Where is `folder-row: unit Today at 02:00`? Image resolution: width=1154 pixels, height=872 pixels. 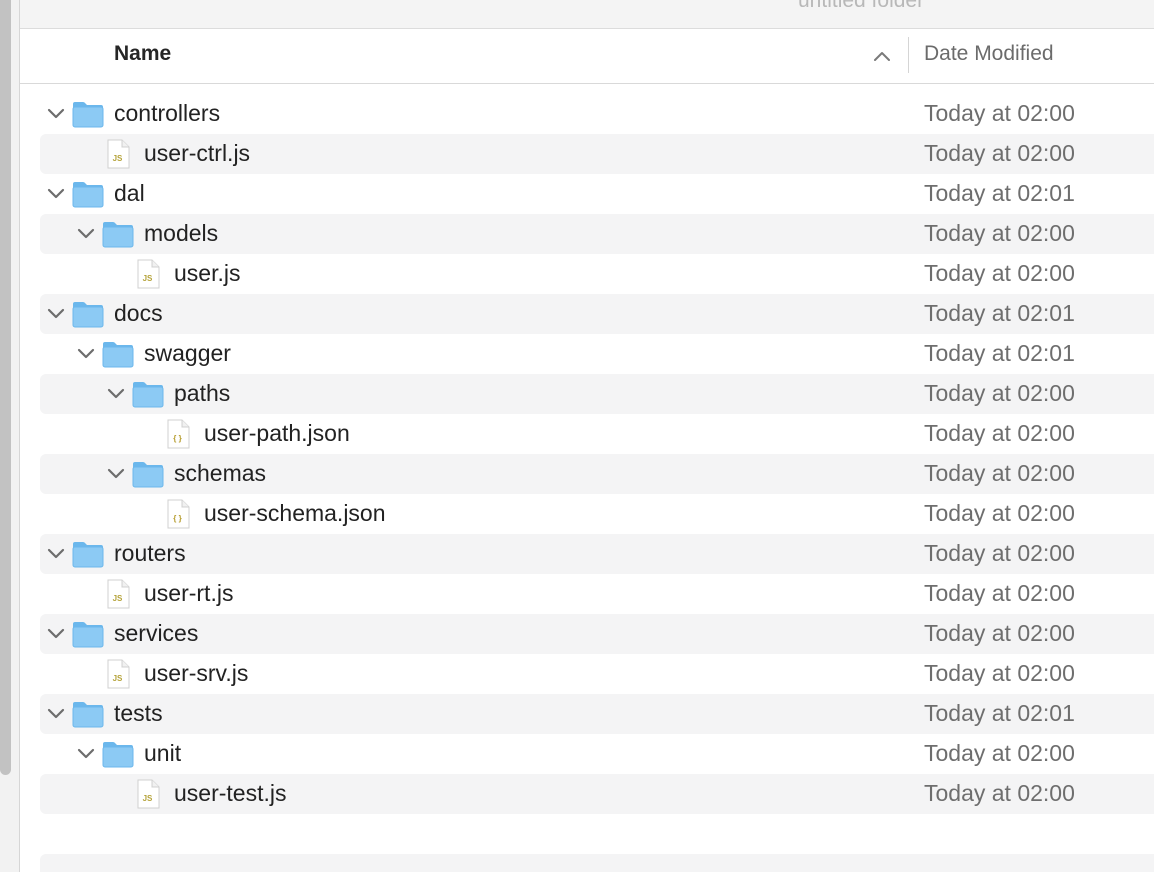
folder-row: unit Today at 02:00 is located at coordinates (597, 754).